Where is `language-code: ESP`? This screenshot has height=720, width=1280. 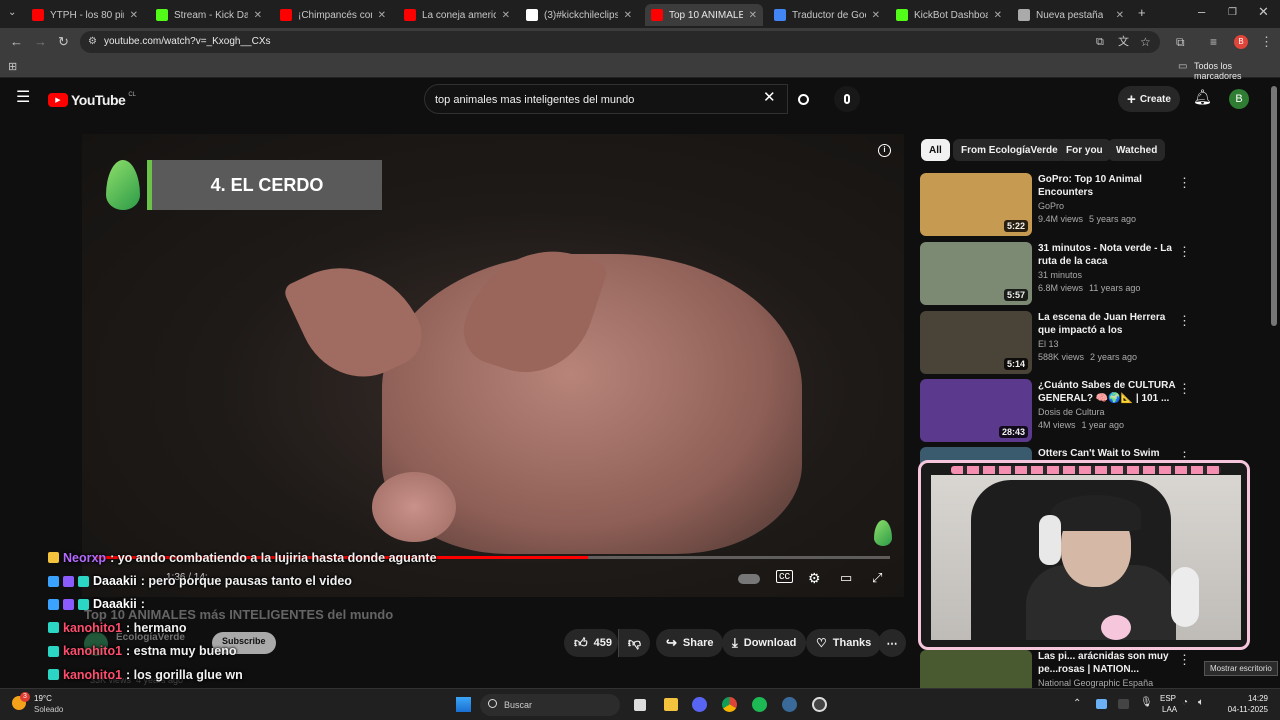 language-code: ESP is located at coordinates (1168, 698).